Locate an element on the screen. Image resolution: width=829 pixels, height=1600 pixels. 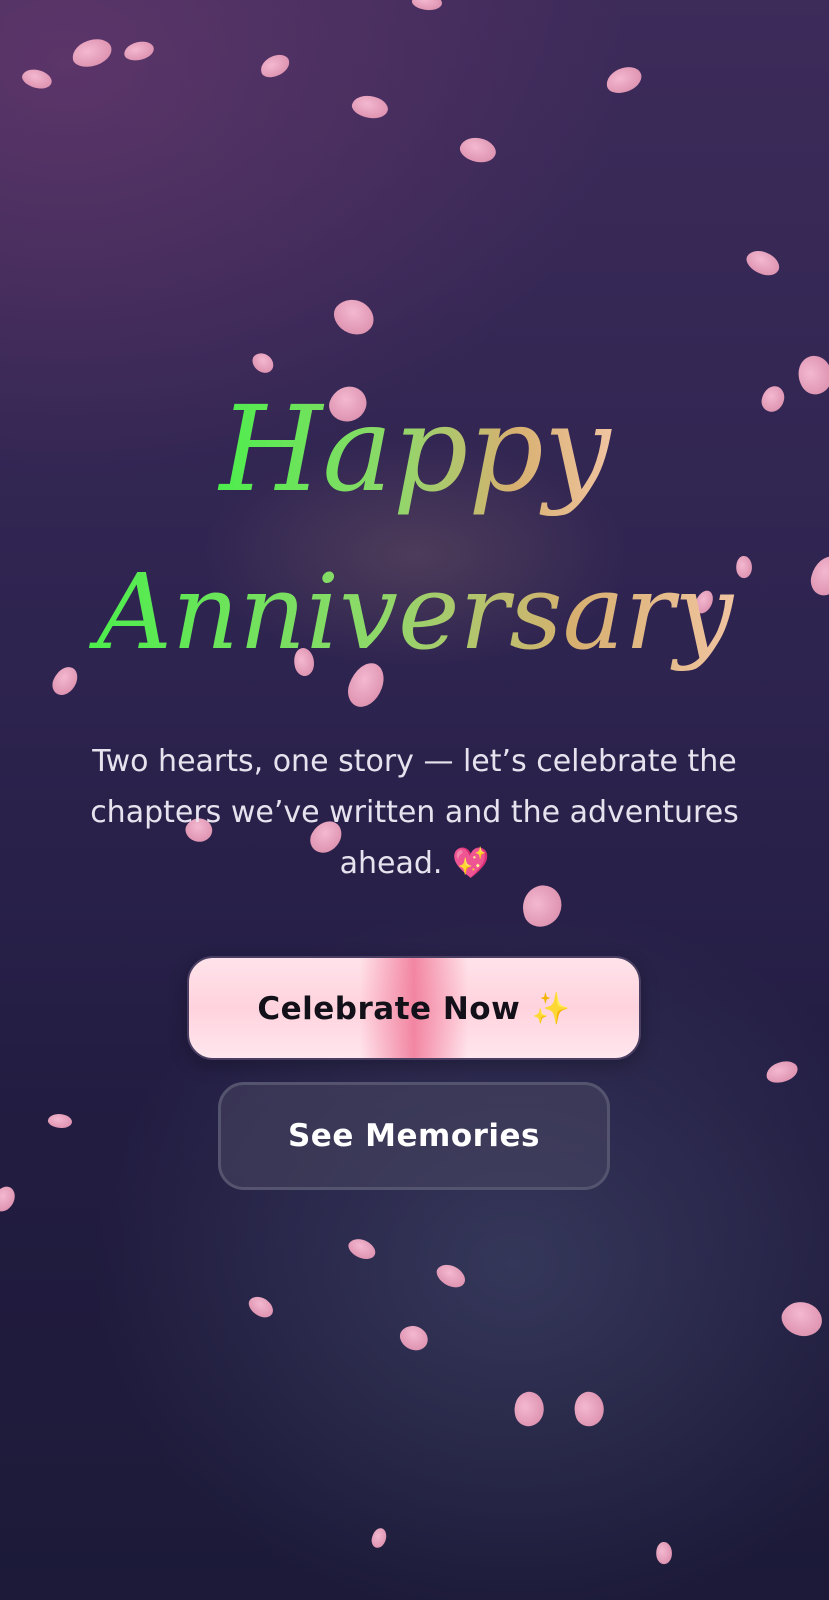
see-memories-button: See Memories is located at coordinates (414, 1136).